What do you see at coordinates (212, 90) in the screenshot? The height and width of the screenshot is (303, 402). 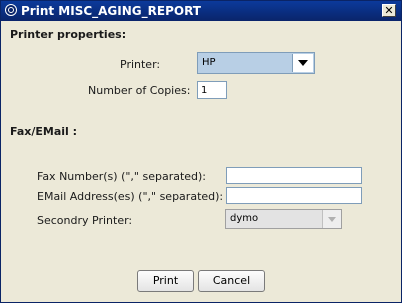 I see `copies-input` at bounding box center [212, 90].